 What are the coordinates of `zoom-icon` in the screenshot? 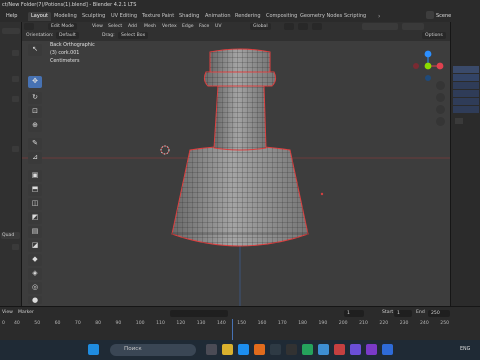 It's located at (440, 85).